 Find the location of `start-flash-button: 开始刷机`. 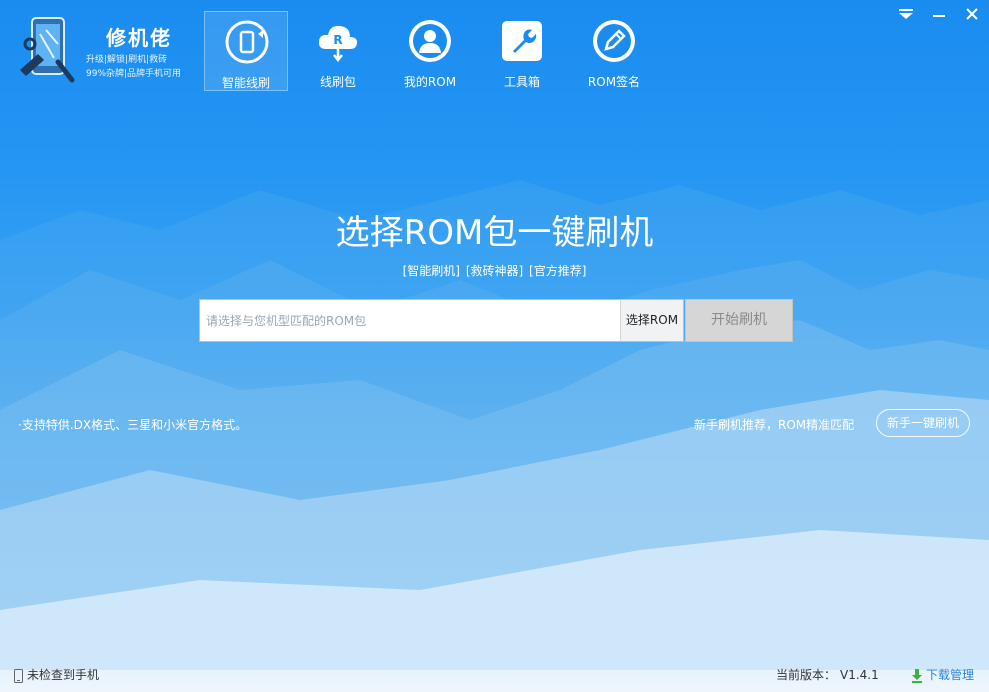

start-flash-button: 开始刷机 is located at coordinates (739, 320).